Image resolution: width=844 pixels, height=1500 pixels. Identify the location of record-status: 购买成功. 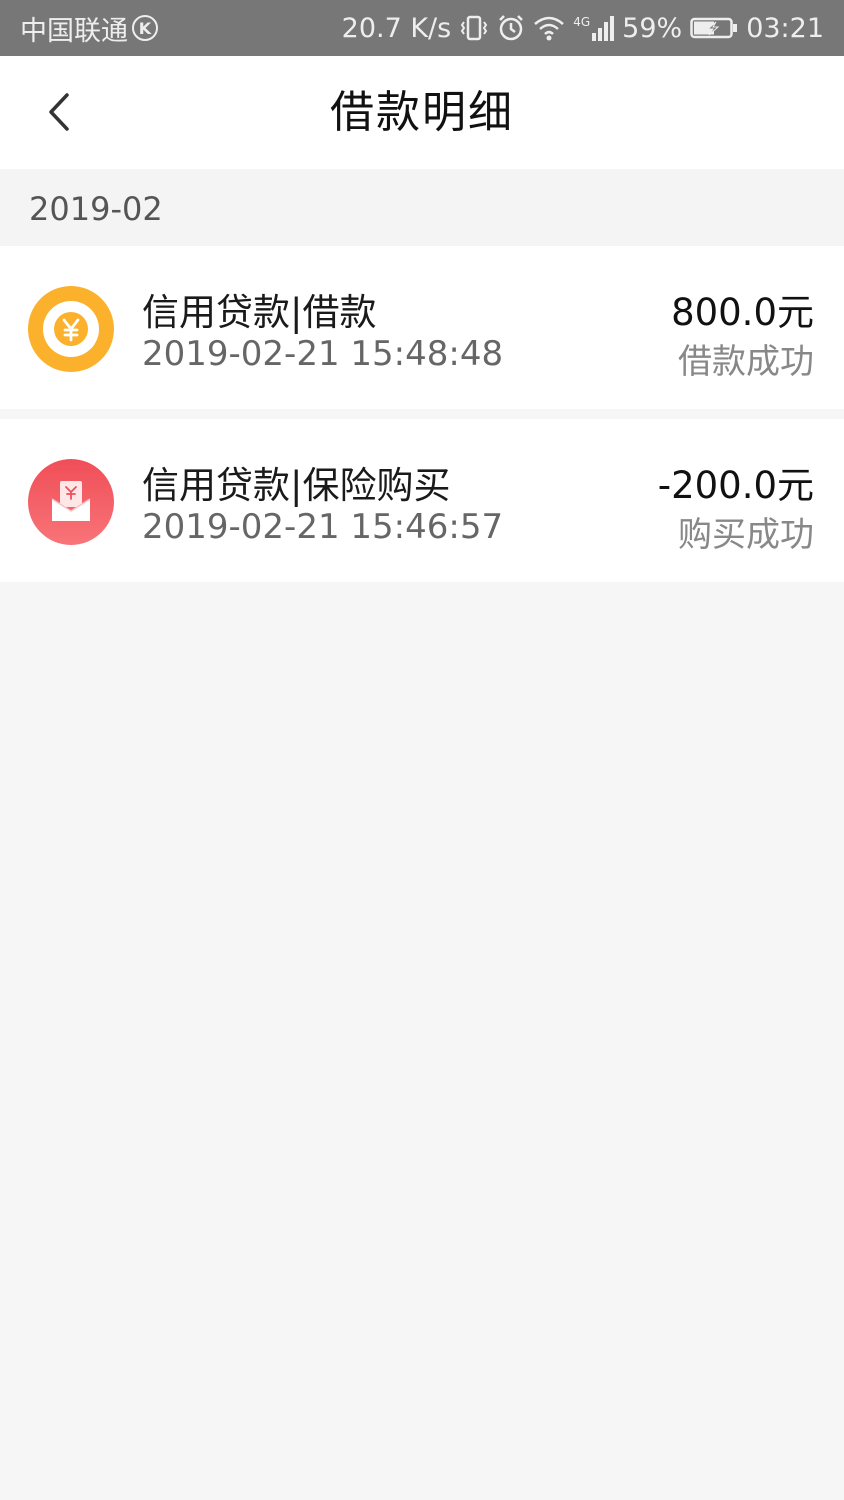
(746, 535).